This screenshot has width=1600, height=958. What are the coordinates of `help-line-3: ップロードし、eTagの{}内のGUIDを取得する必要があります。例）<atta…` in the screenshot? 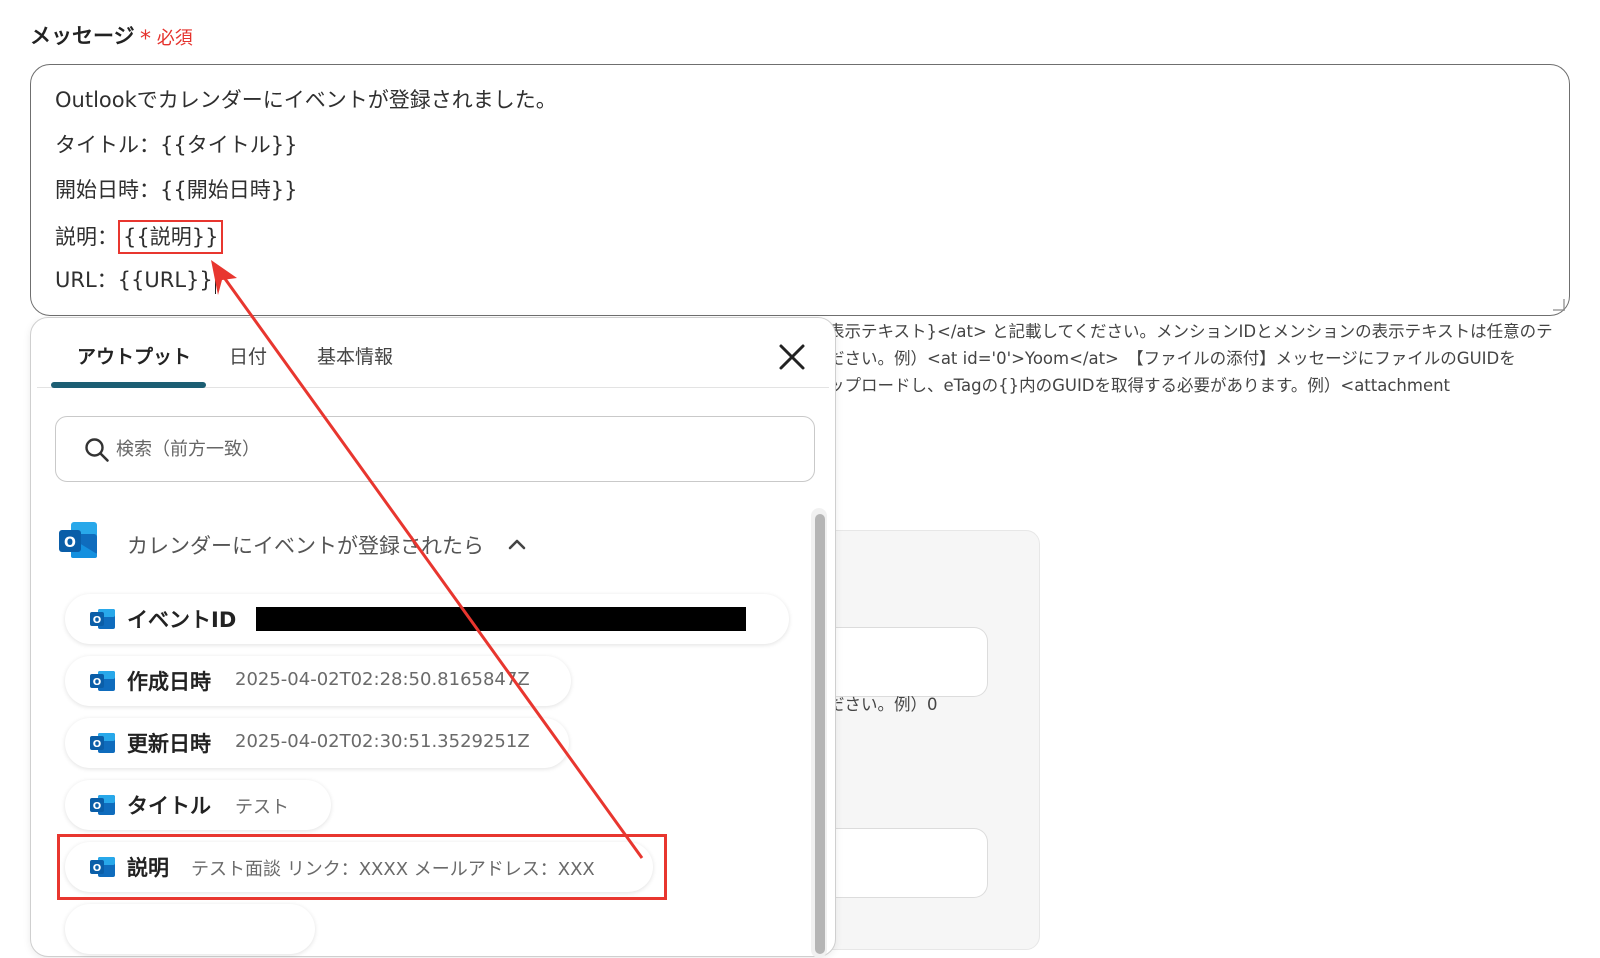 It's located at (1139, 385).